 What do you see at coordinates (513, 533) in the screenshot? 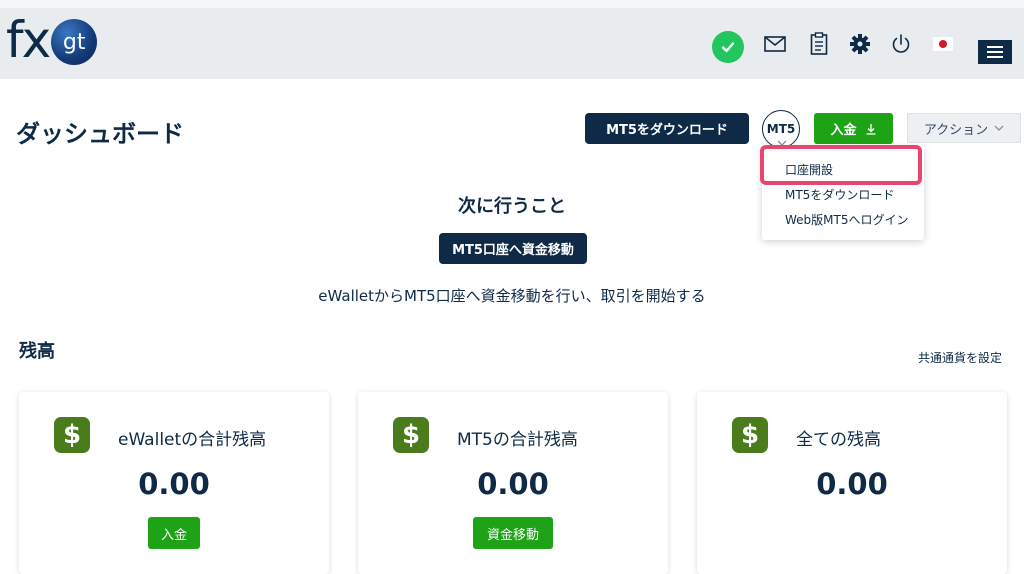
I see `card-transfer-button: 資金移動` at bounding box center [513, 533].